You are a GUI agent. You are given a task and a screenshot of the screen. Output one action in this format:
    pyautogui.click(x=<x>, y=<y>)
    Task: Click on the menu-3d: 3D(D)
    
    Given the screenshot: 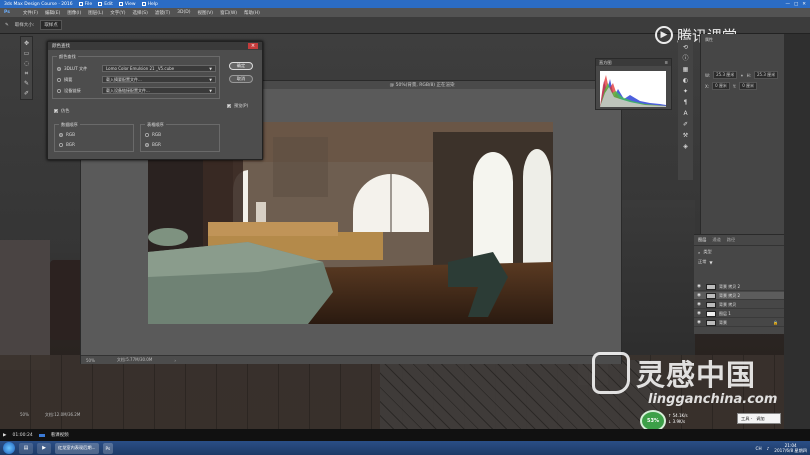 What is the action you would take?
    pyautogui.click(x=183, y=12)
    